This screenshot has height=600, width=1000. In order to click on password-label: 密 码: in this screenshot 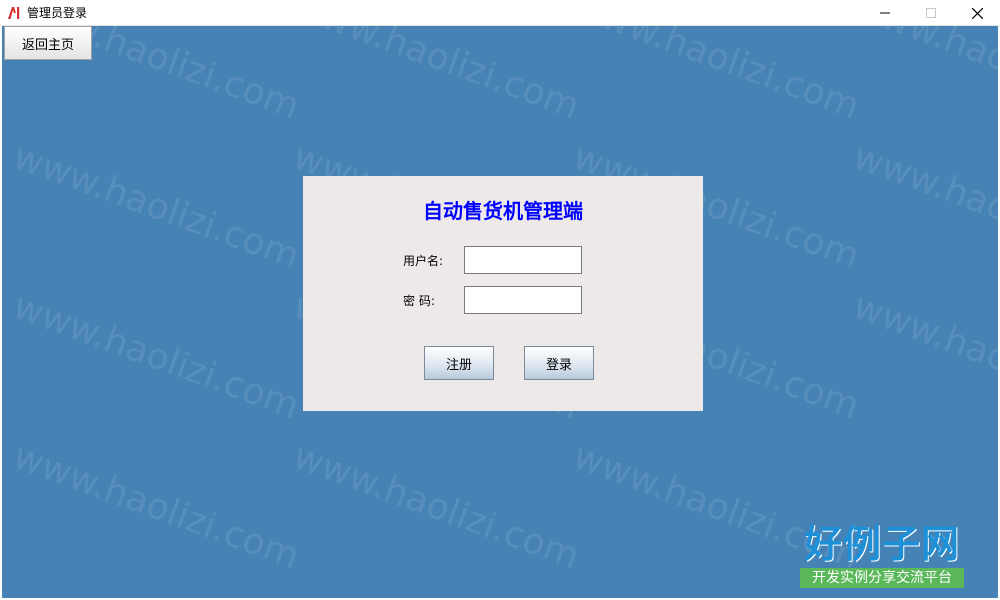, I will do `click(419, 301)`.